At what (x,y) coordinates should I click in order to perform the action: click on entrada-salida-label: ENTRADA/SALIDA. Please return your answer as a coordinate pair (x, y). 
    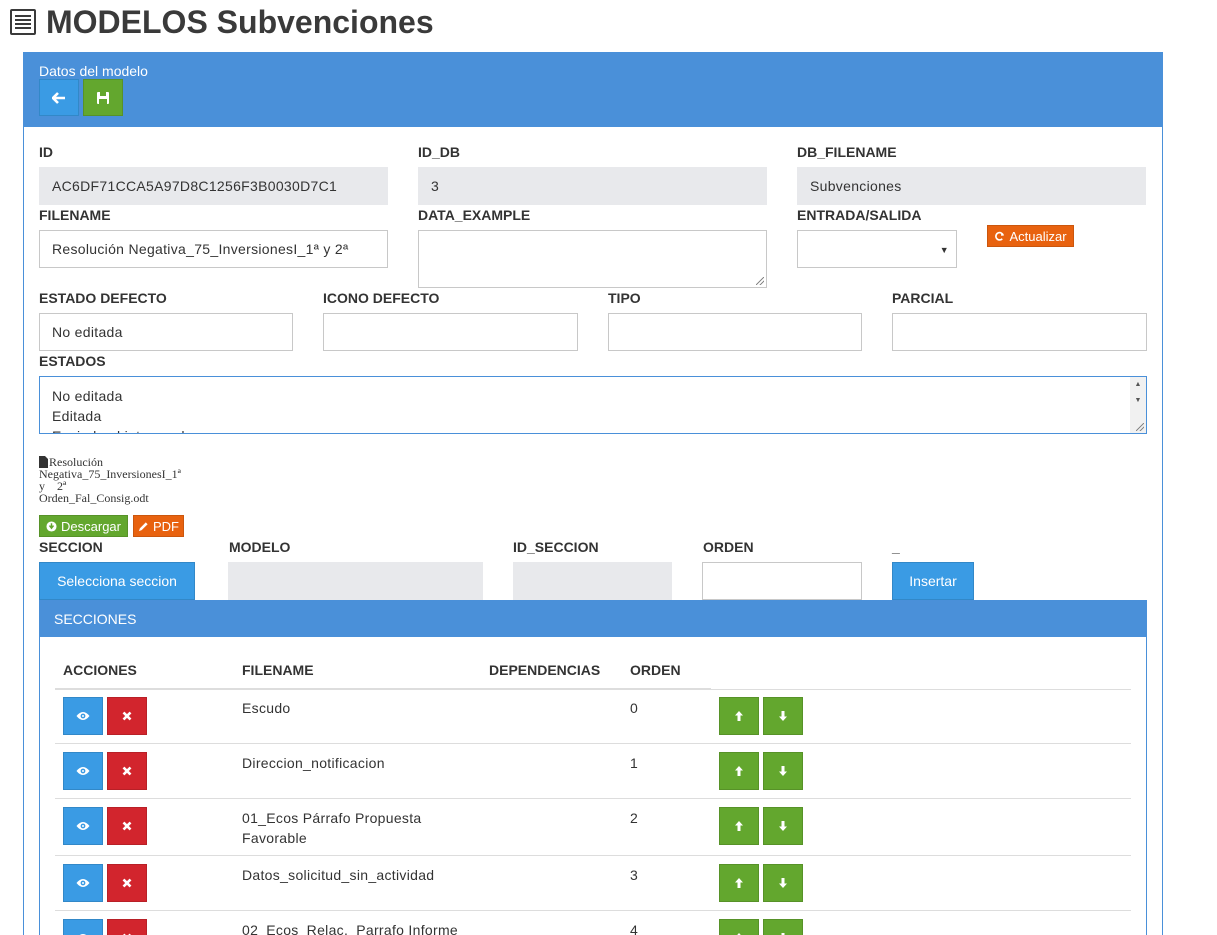
    Looking at the image, I should click on (859, 215).